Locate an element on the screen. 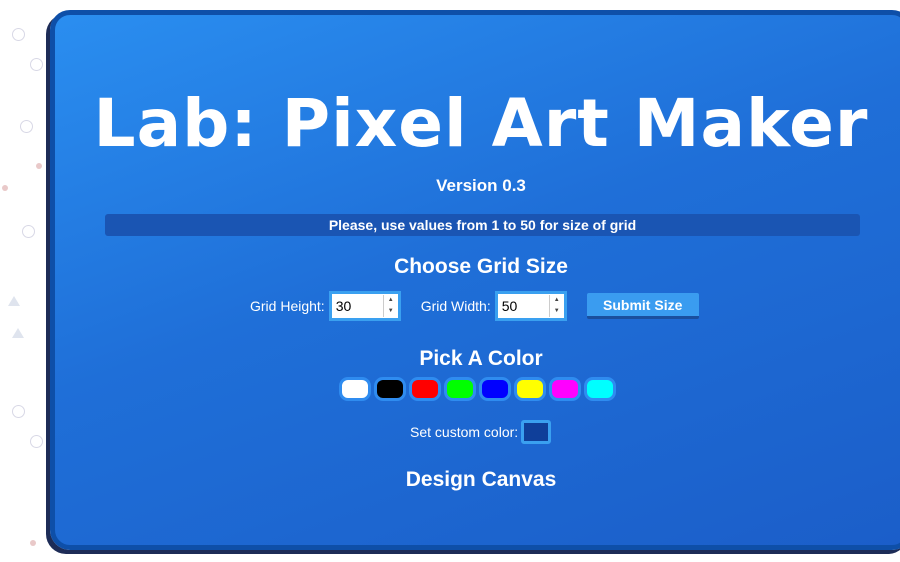 The height and width of the screenshot is (562, 900). design-canvas-heading: Design Canvas is located at coordinates (481, 479).